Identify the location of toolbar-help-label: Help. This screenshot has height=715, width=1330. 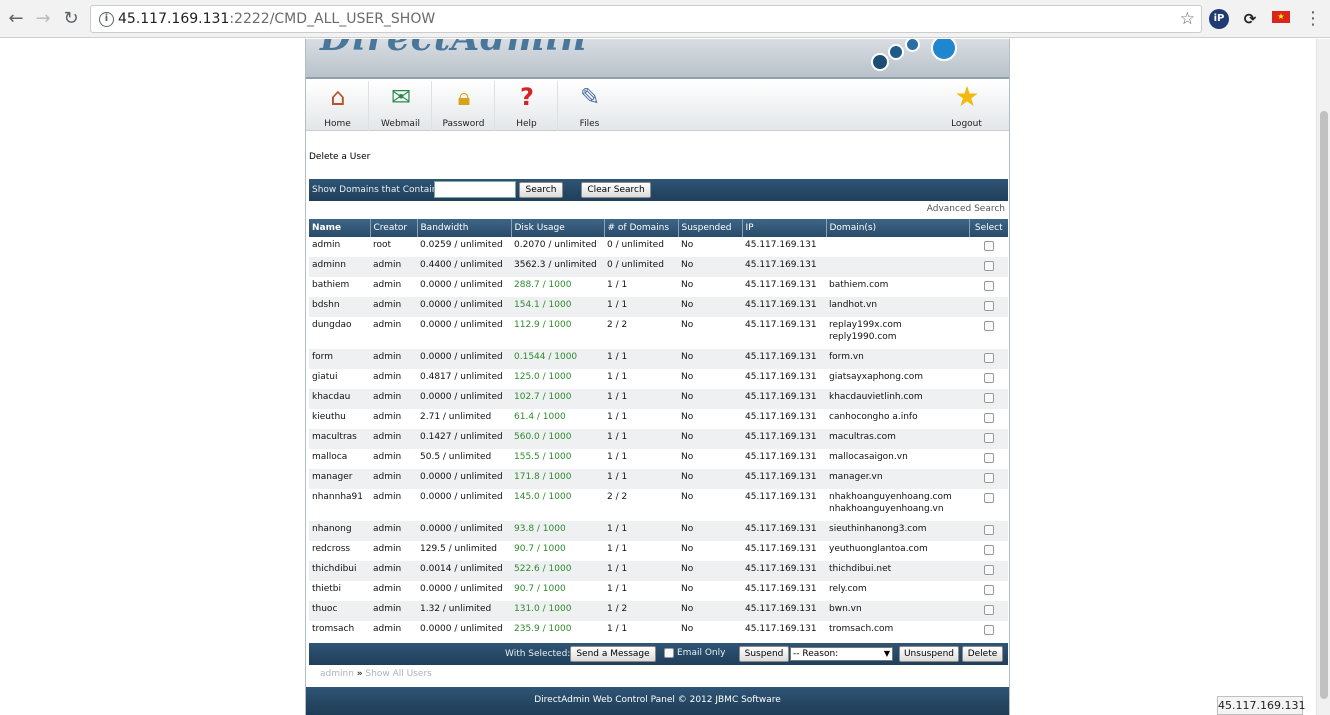
(526, 124).